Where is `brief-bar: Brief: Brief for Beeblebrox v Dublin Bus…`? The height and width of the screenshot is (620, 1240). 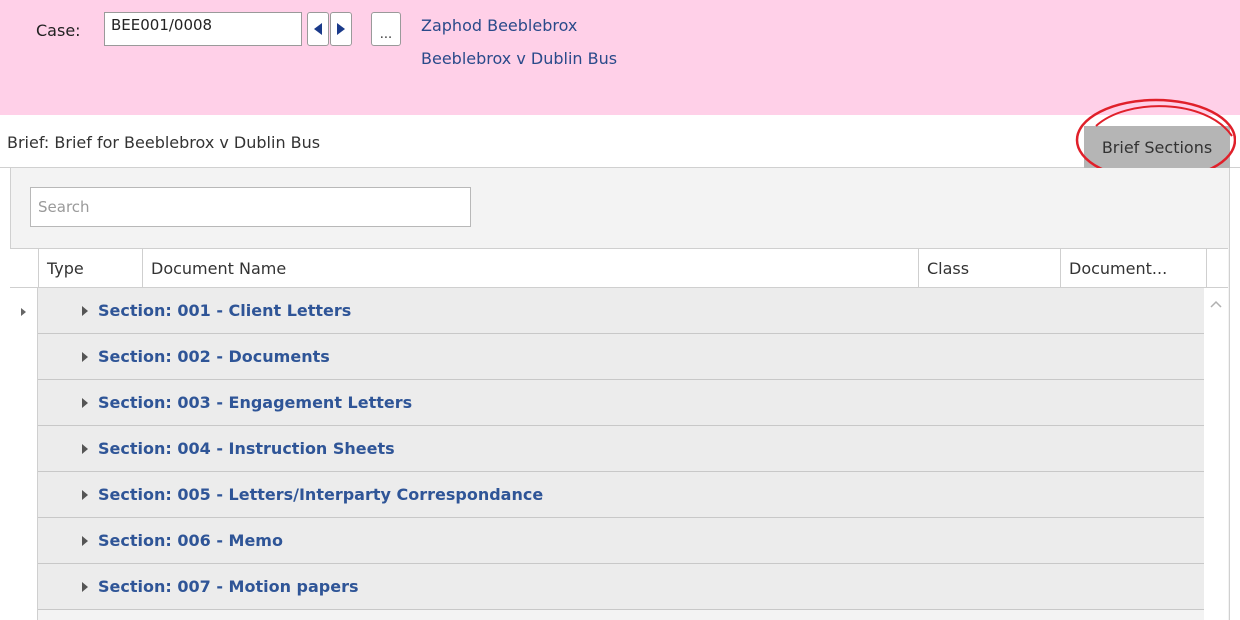 brief-bar: Brief: Brief for Beeblebrox v Dublin Bus… is located at coordinates (620, 141).